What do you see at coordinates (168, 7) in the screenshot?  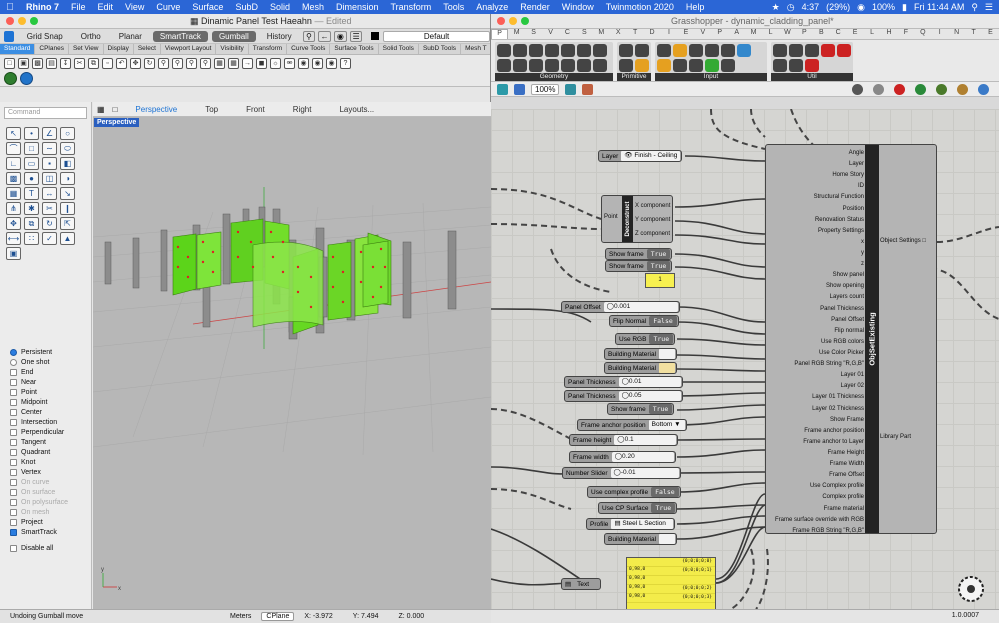 I see `menu-curve: Curve` at bounding box center [168, 7].